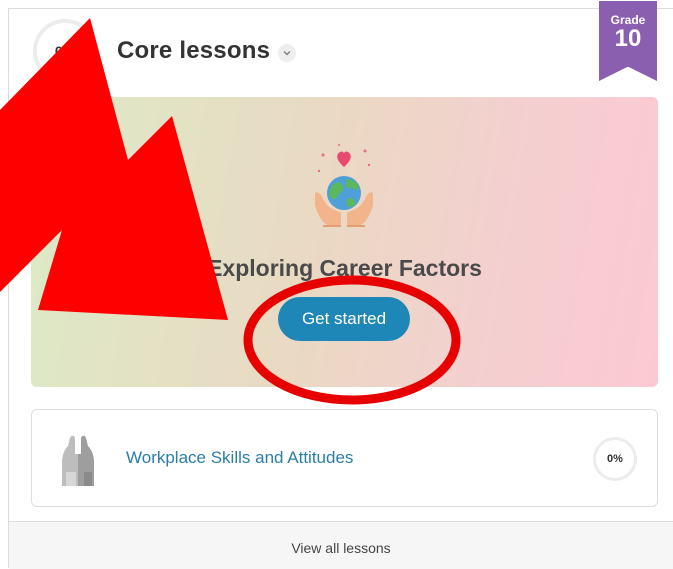 The image size is (673, 569). Describe the element at coordinates (341, 548) in the screenshot. I see `view-all-lessons-link: View all lessons` at that location.